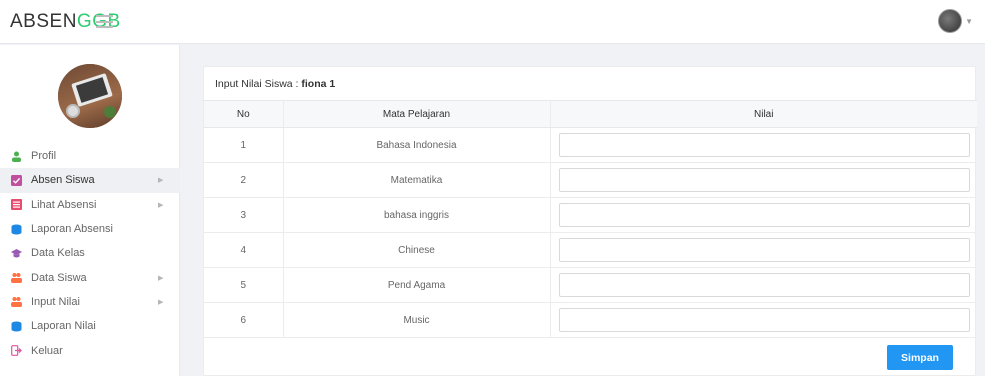 This screenshot has height=376, width=985. What do you see at coordinates (417, 215) in the screenshot?
I see `subject-name: bahasa inggris` at bounding box center [417, 215].